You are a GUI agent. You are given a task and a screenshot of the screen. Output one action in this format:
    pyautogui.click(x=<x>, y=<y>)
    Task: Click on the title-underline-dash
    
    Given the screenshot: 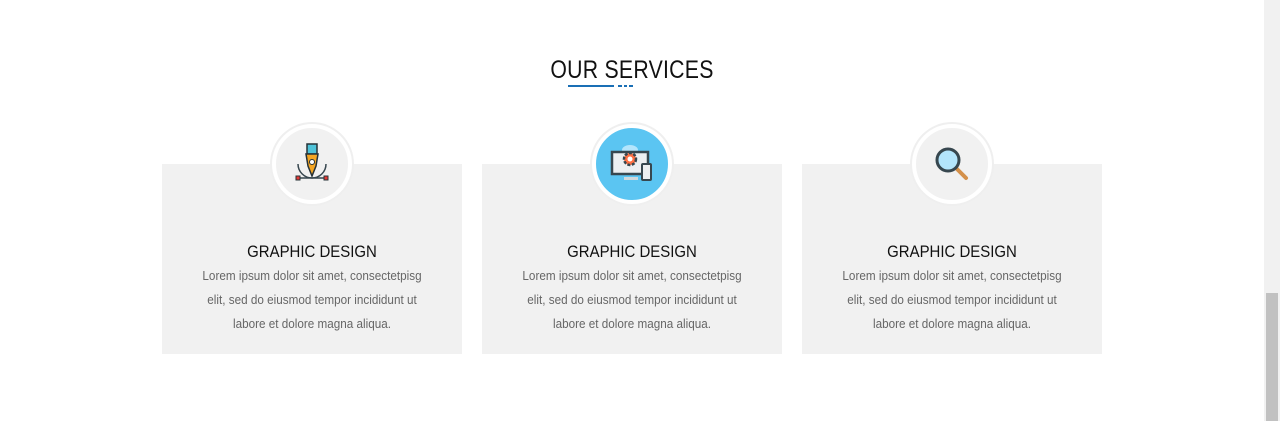 What is the action you would take?
    pyautogui.click(x=631, y=86)
    